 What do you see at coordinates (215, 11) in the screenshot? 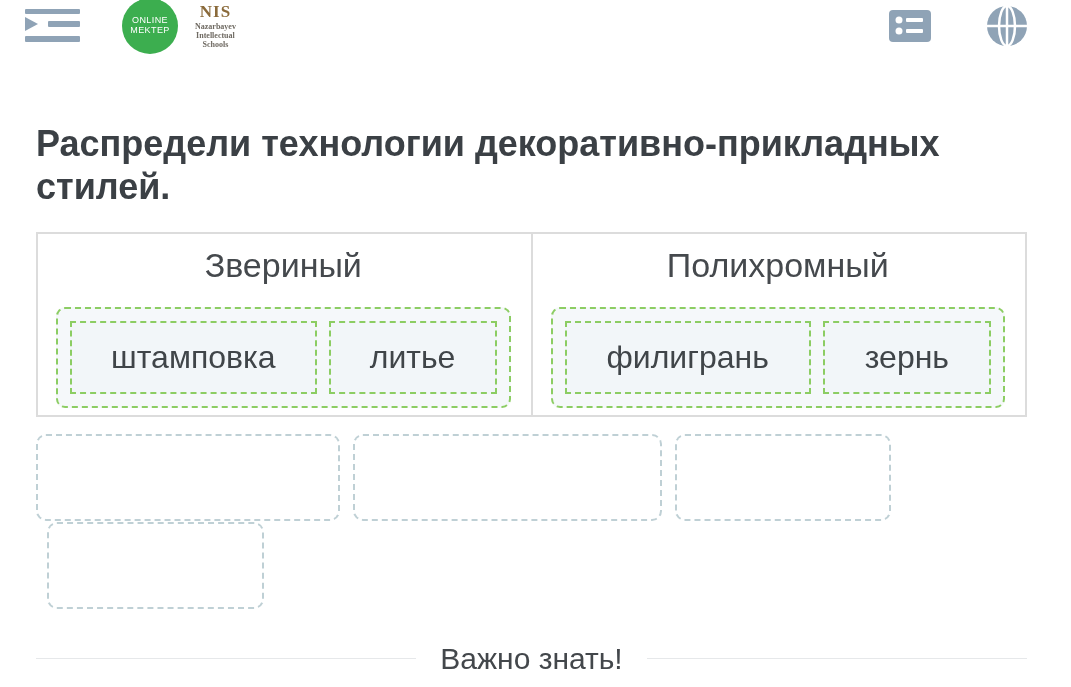
I see `nis-logo-mark: NIS` at bounding box center [215, 11].